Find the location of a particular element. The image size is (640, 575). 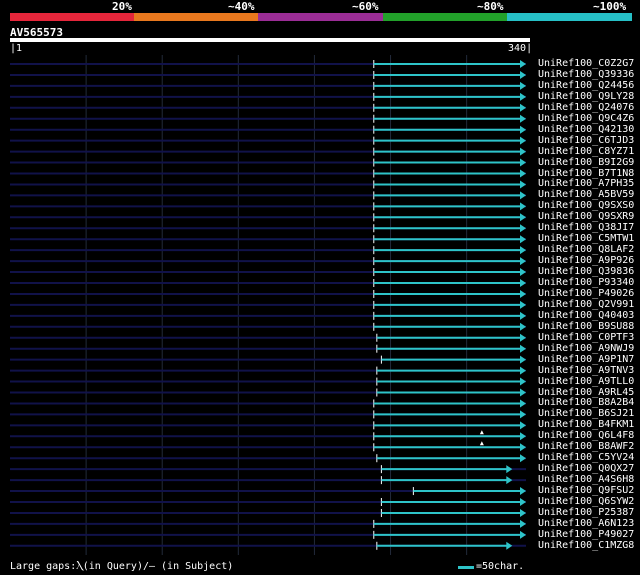

hit-label: UniRef100_A5BV59 is located at coordinates (586, 194).